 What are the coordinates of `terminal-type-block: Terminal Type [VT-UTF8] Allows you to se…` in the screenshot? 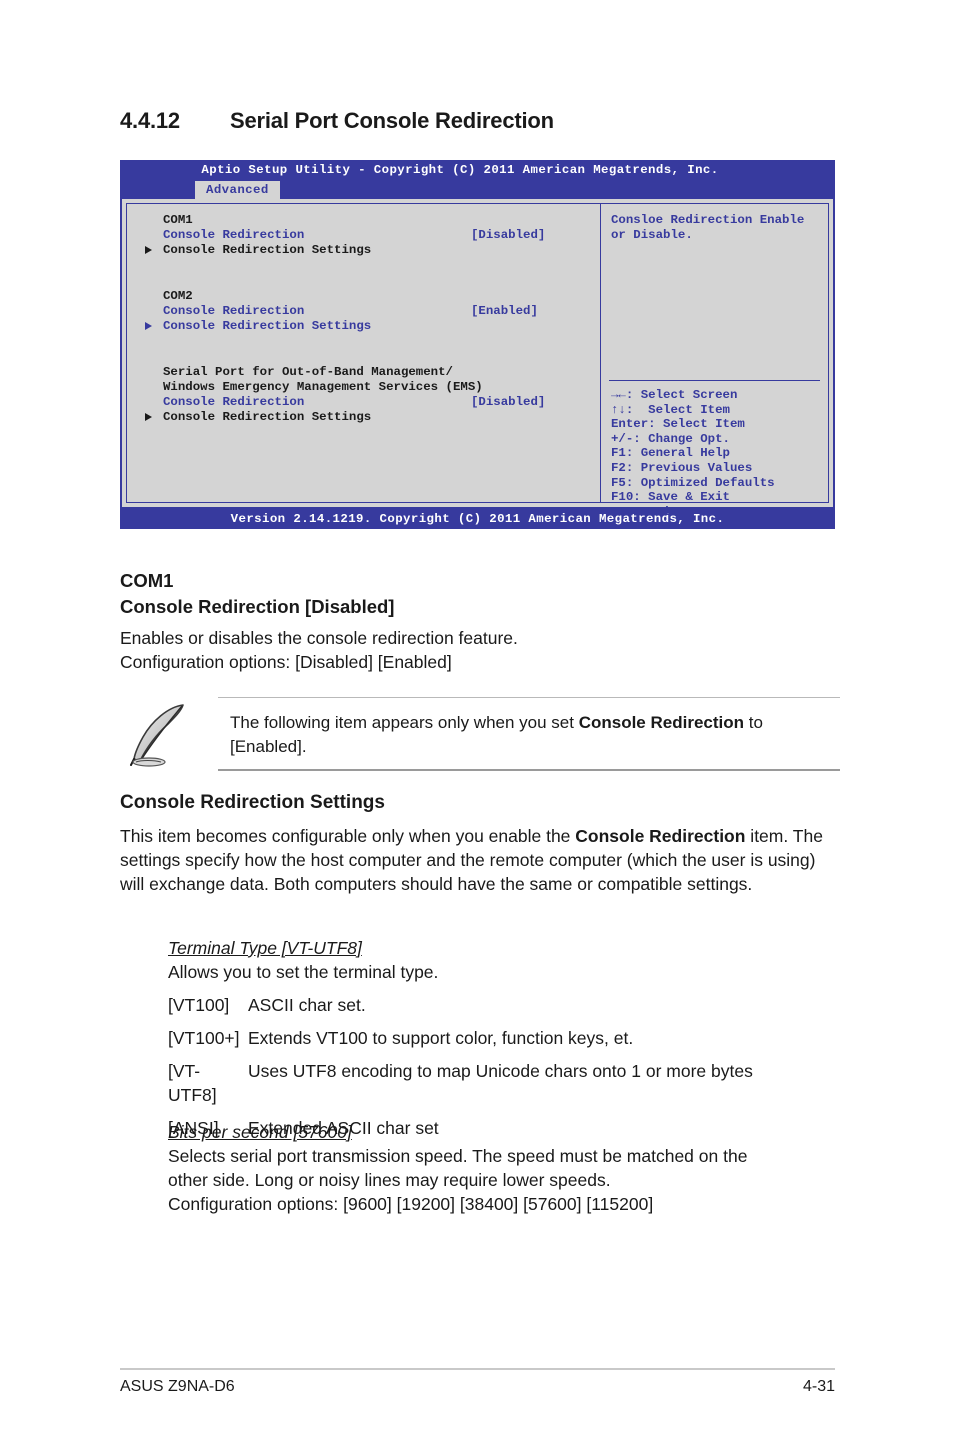 It's located at (508, 1038).